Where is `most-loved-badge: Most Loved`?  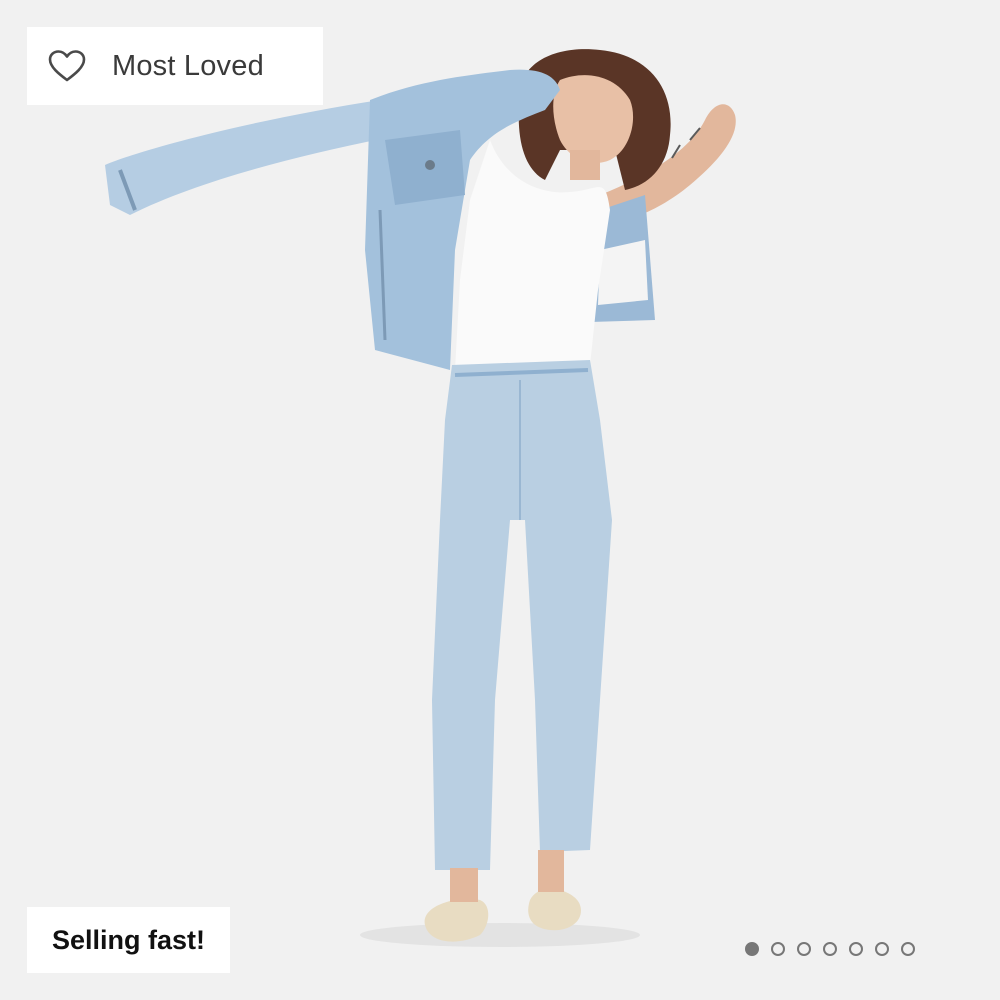
most-loved-badge: Most Loved is located at coordinates (175, 66).